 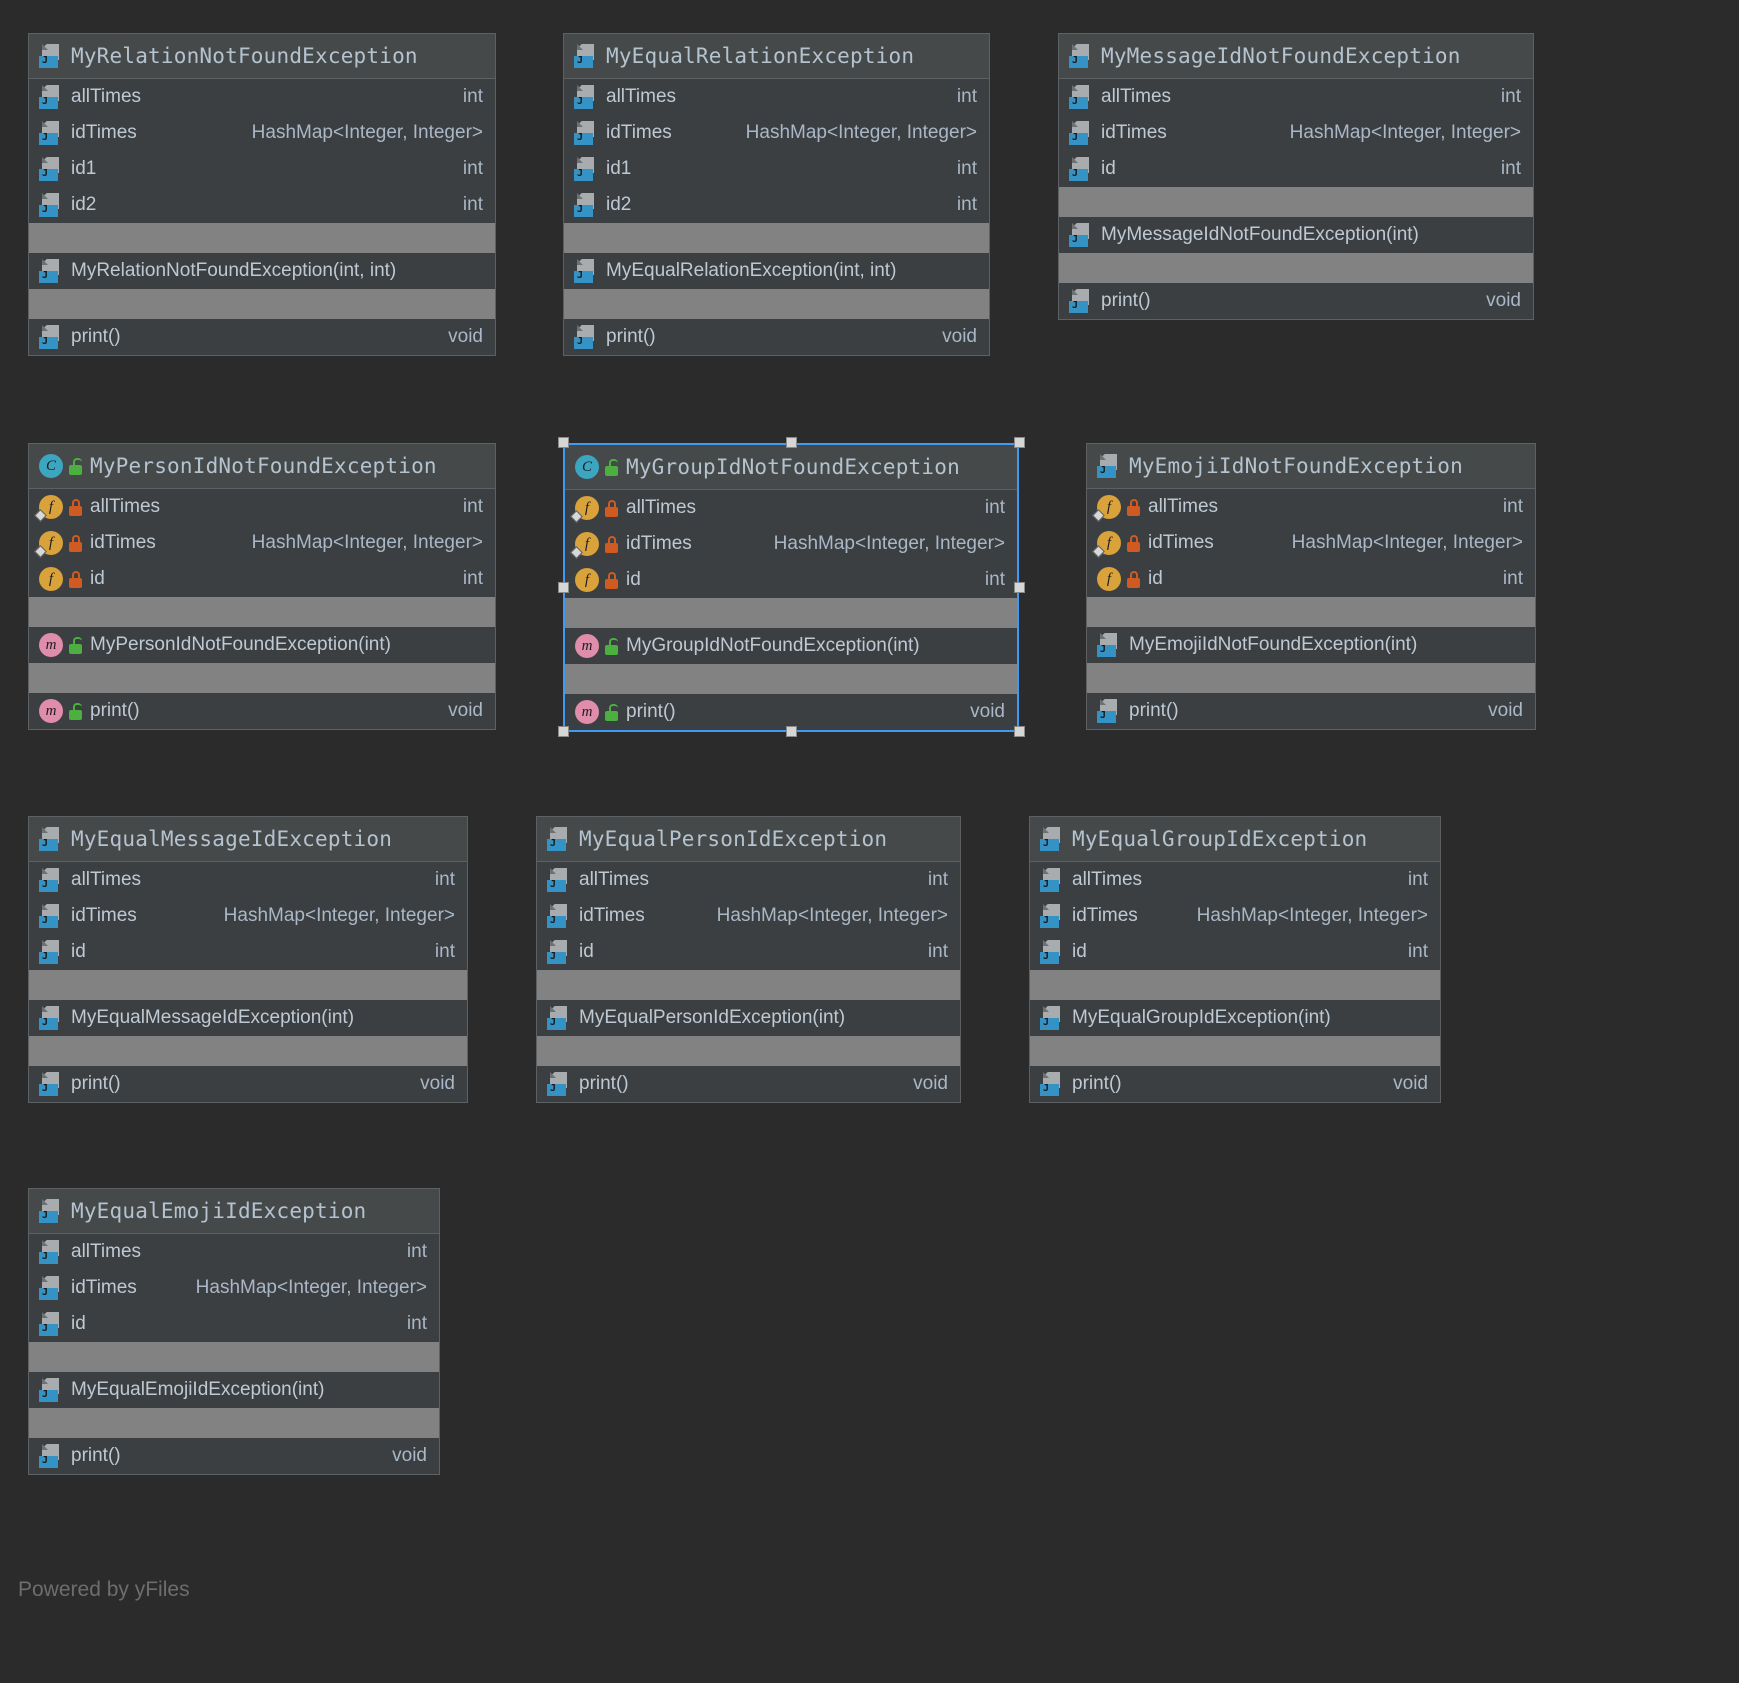 I want to click on class-title: MyEqualEmojiIdException, so click(x=219, y=1211).